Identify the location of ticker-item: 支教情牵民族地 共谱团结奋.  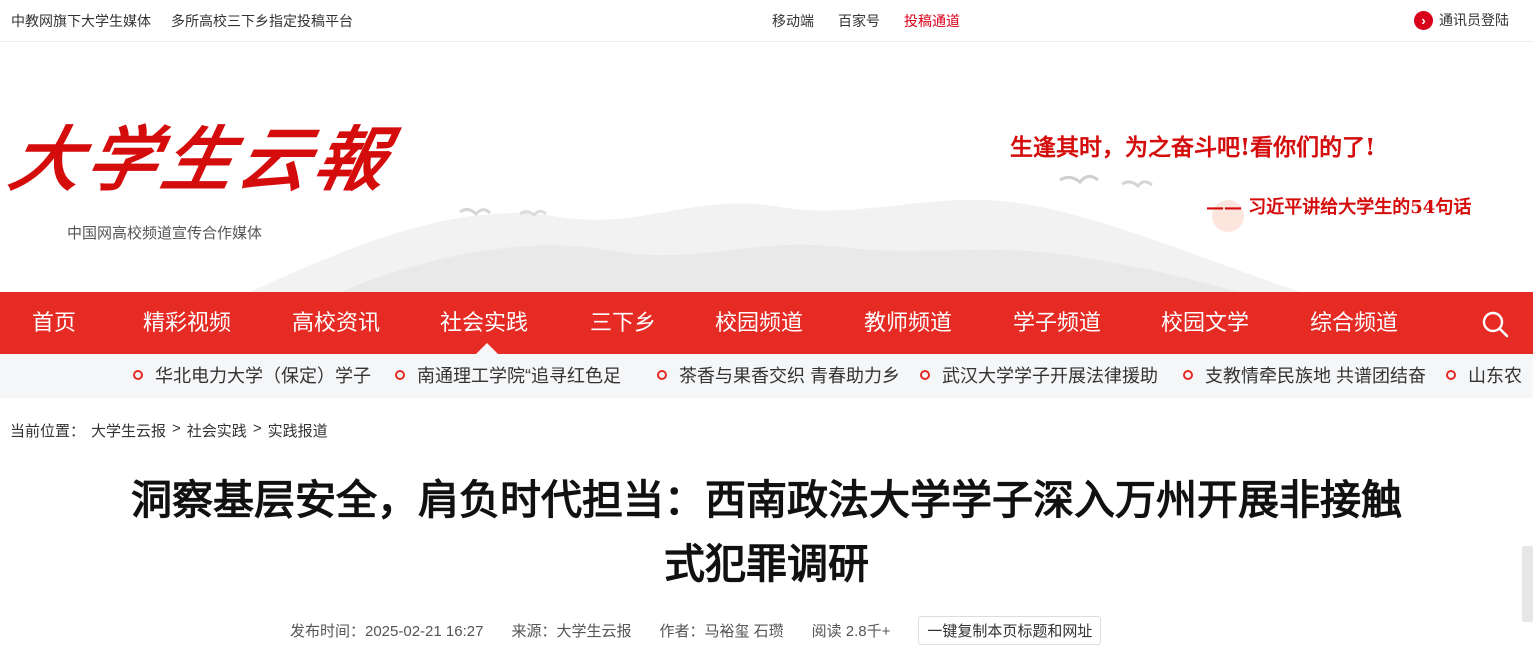
(1304, 376).